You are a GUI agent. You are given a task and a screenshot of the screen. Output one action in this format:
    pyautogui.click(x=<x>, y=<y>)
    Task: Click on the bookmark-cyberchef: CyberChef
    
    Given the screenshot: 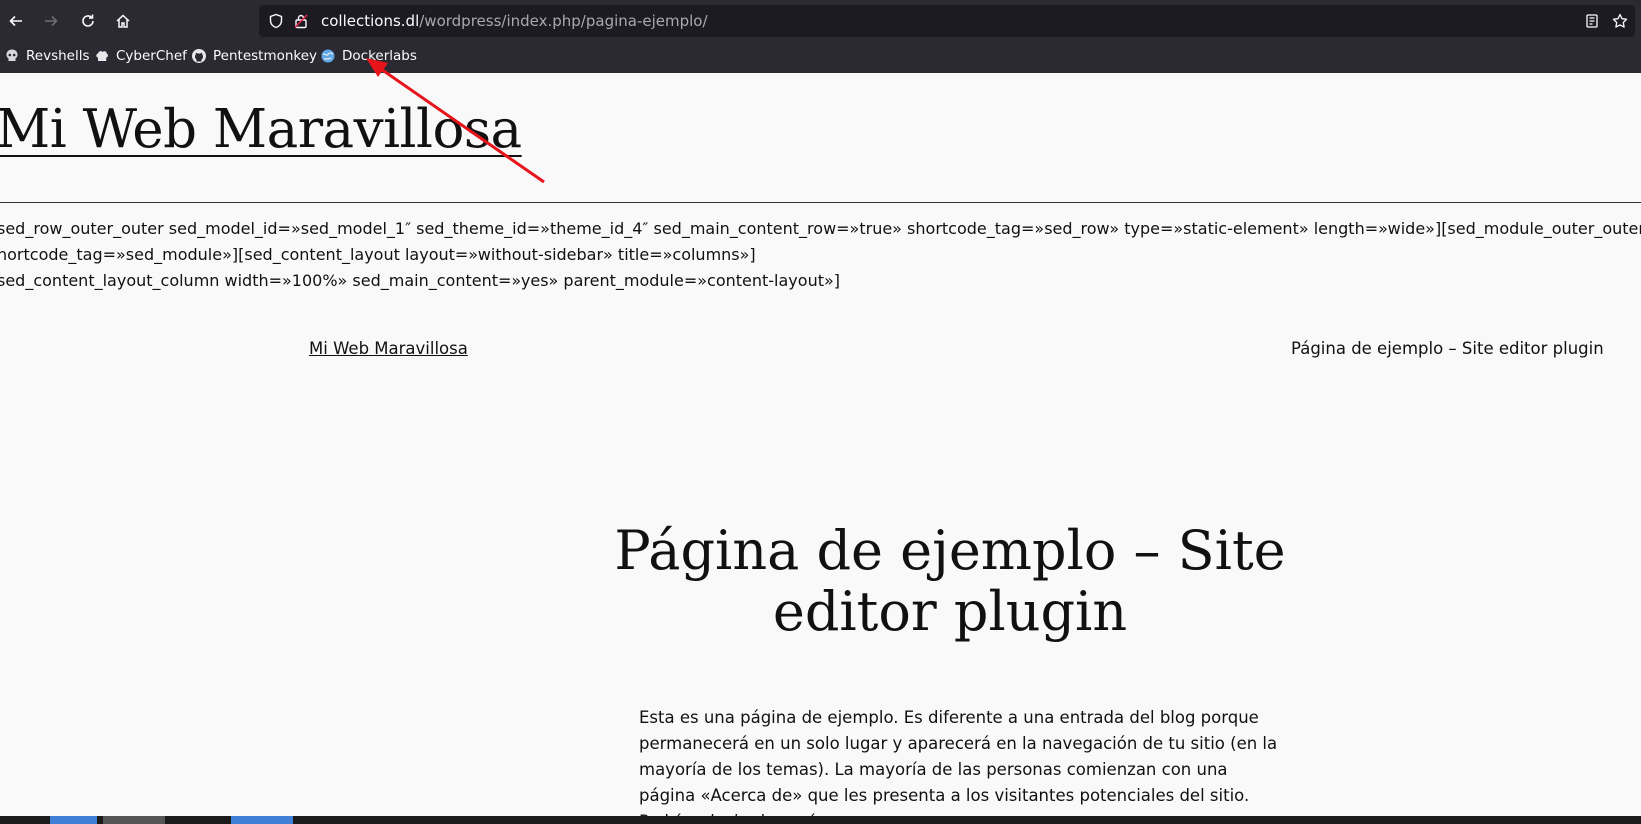 What is the action you would take?
    pyautogui.click(x=140, y=56)
    